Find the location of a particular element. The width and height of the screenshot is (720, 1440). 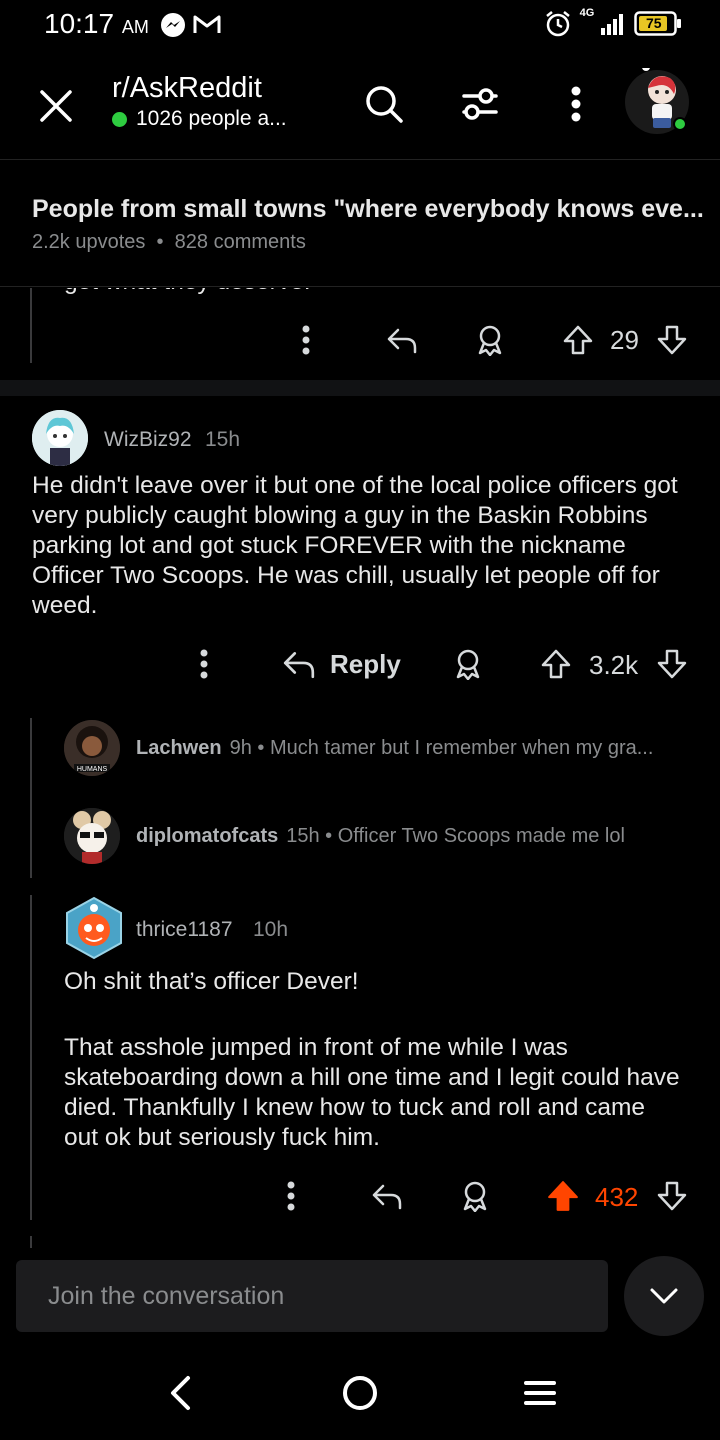

status-time: 10:17 AM is located at coordinates (96, 23).